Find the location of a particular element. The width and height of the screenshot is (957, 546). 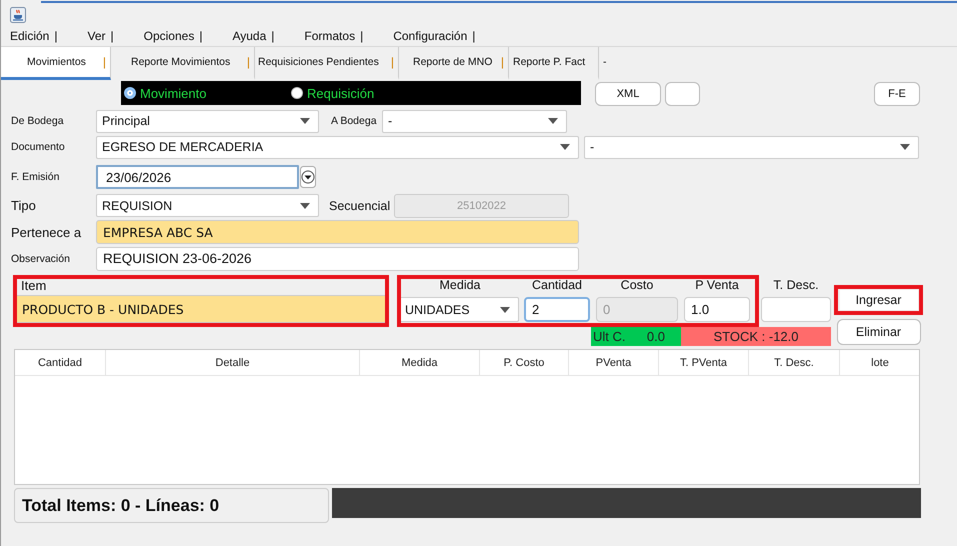

column-header: Detalle is located at coordinates (233, 362).